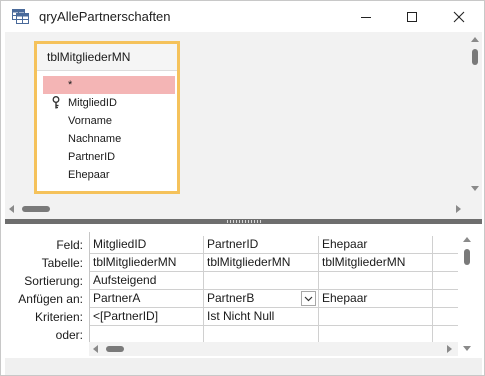 Image resolution: width=485 pixels, height=376 pixels. Describe the element at coordinates (445, 245) in the screenshot. I see `grid-cell-feld` at that location.